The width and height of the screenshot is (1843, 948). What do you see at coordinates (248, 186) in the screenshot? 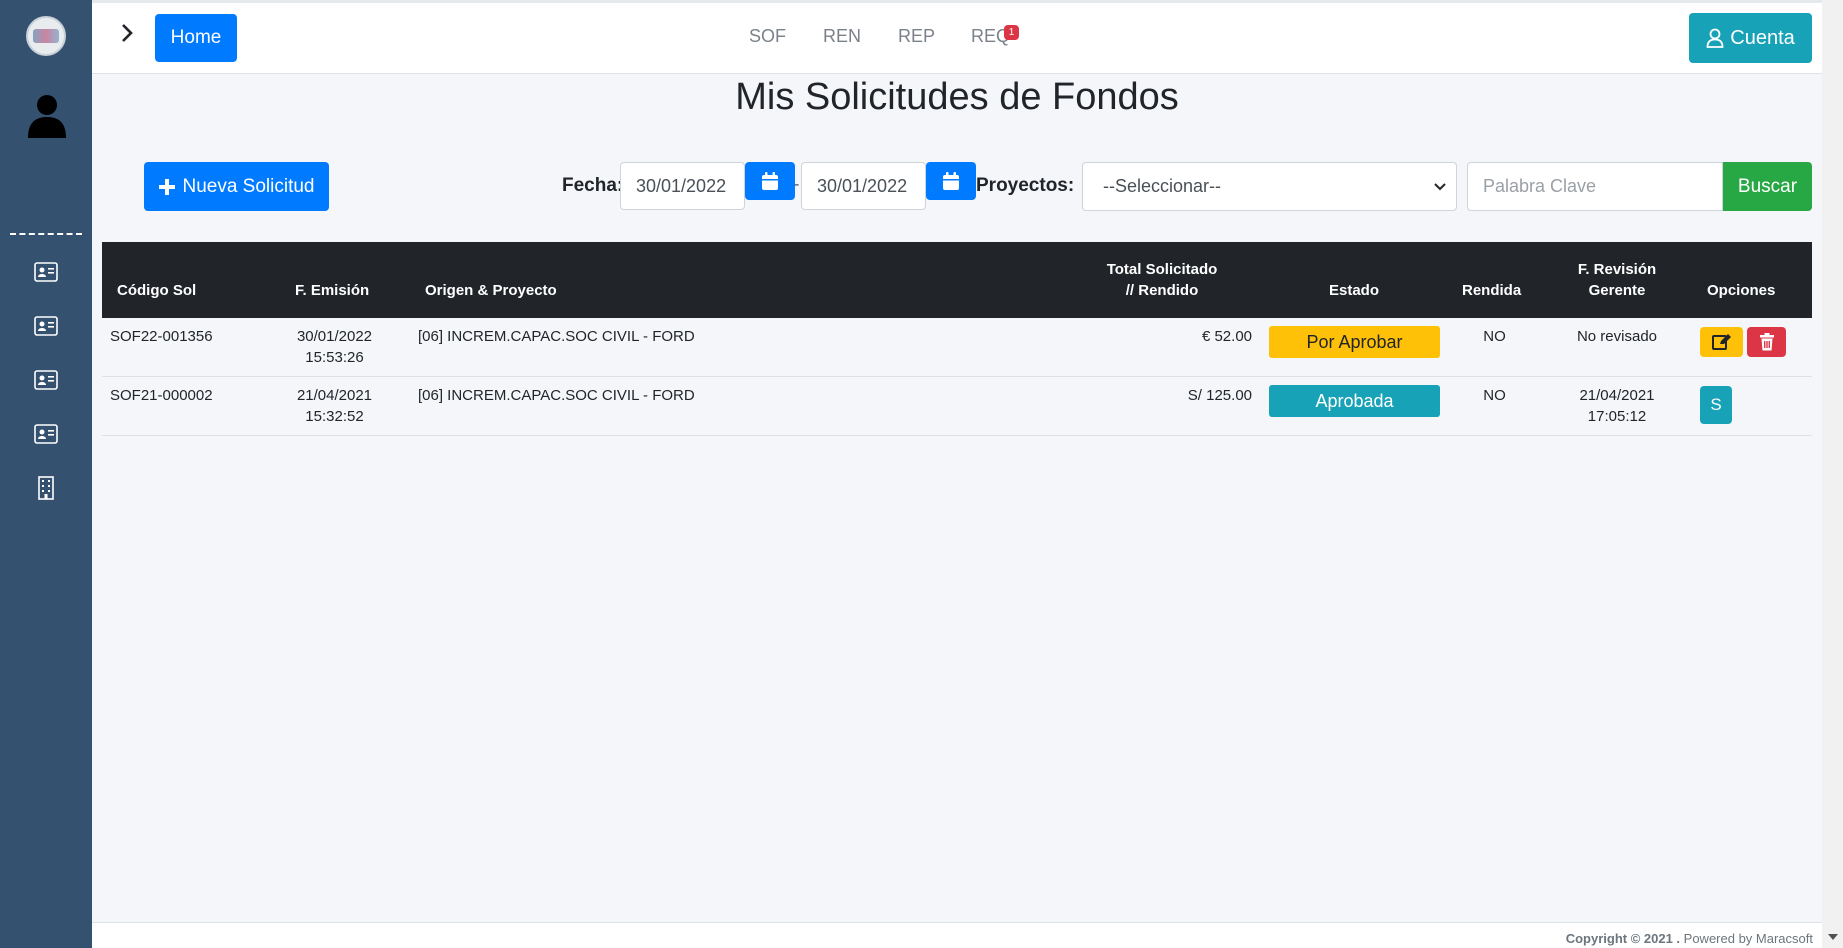
I see `new-request-label: Nueva Solicitud` at bounding box center [248, 186].